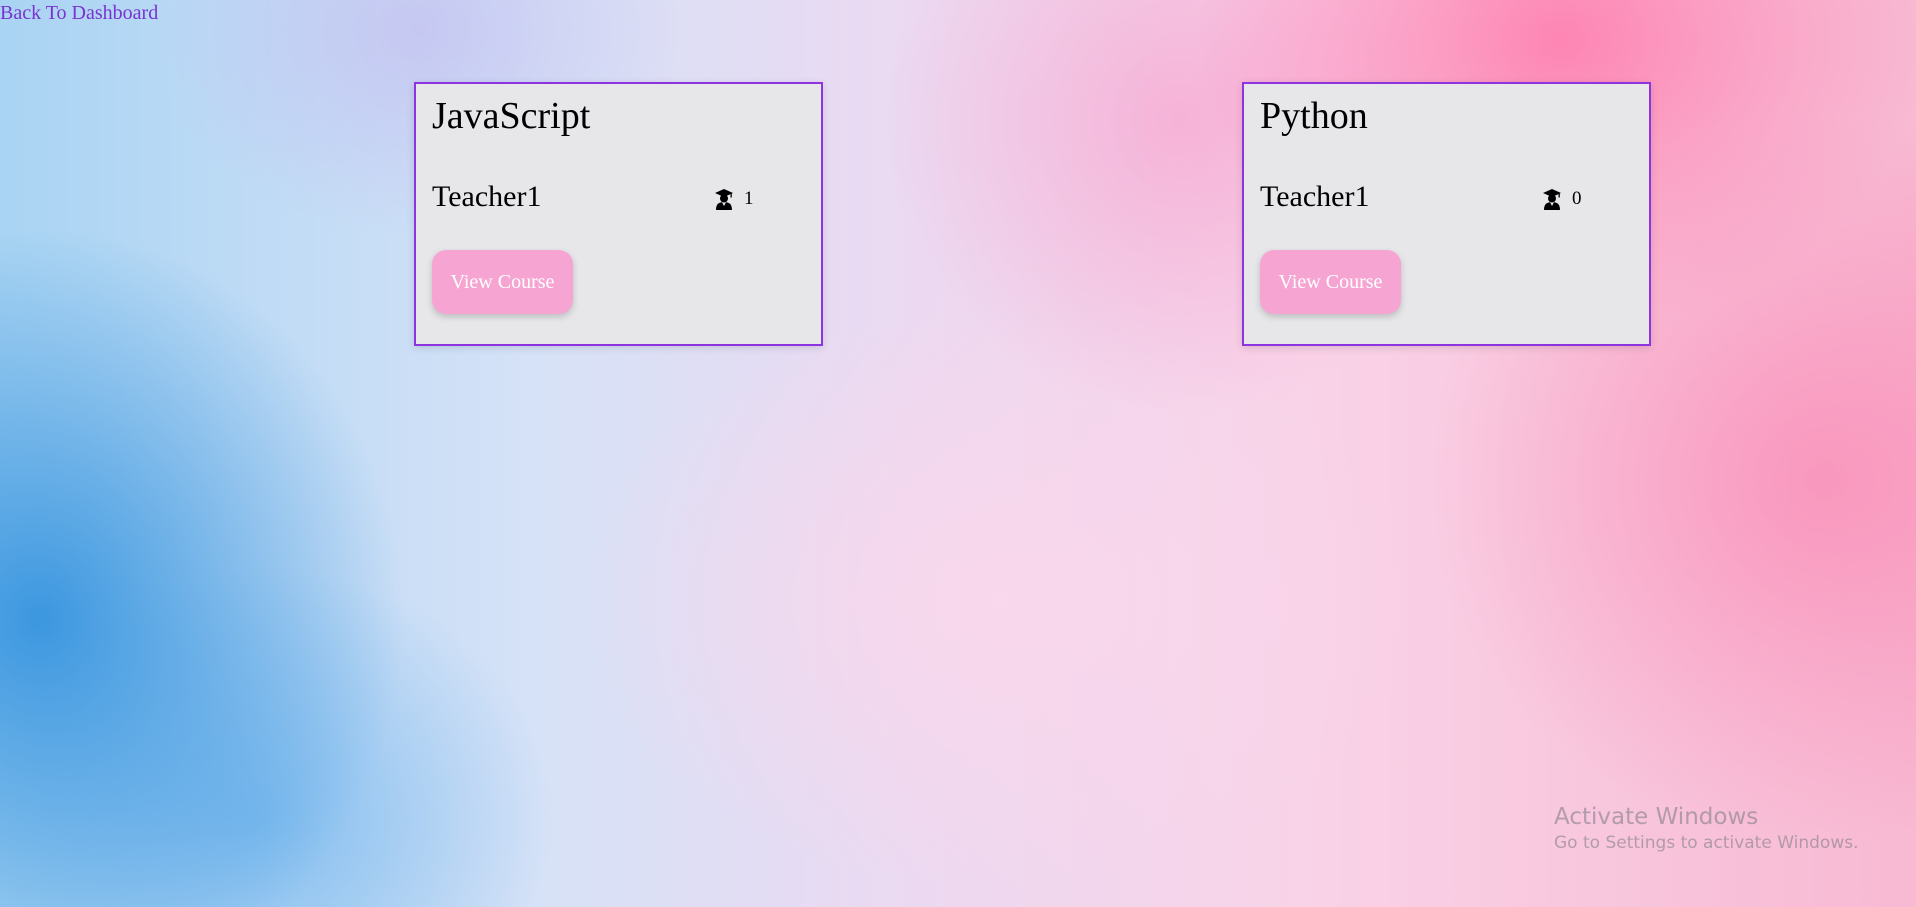 Image resolution: width=1916 pixels, height=907 pixels. I want to click on course-title: JavaScript, so click(511, 116).